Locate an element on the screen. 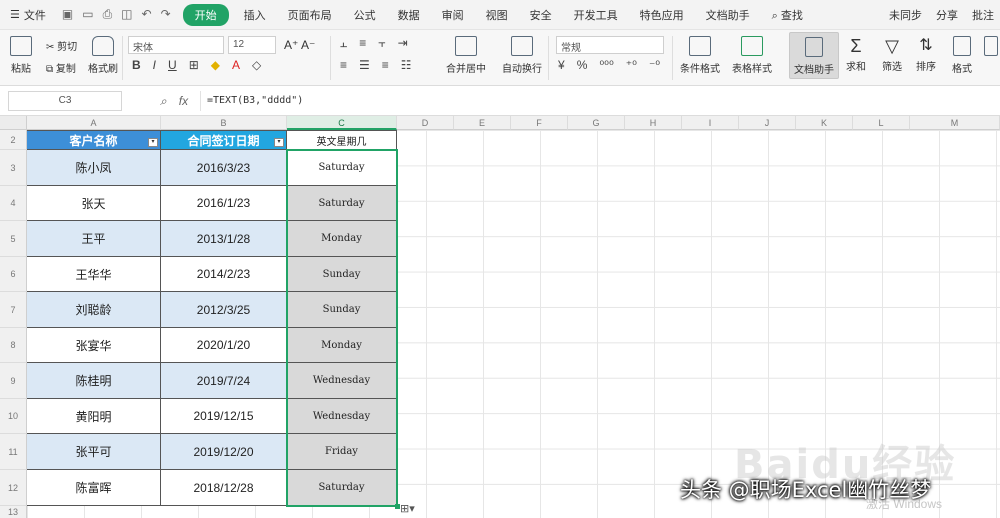 This screenshot has width=1000, height=518. tab-formulas: 公式 is located at coordinates (365, 15).